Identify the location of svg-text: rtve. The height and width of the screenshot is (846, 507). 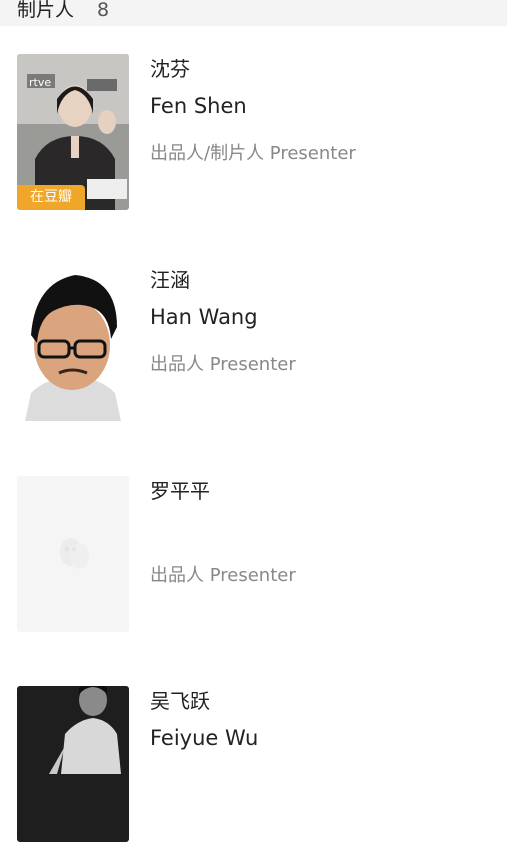
(40, 82).